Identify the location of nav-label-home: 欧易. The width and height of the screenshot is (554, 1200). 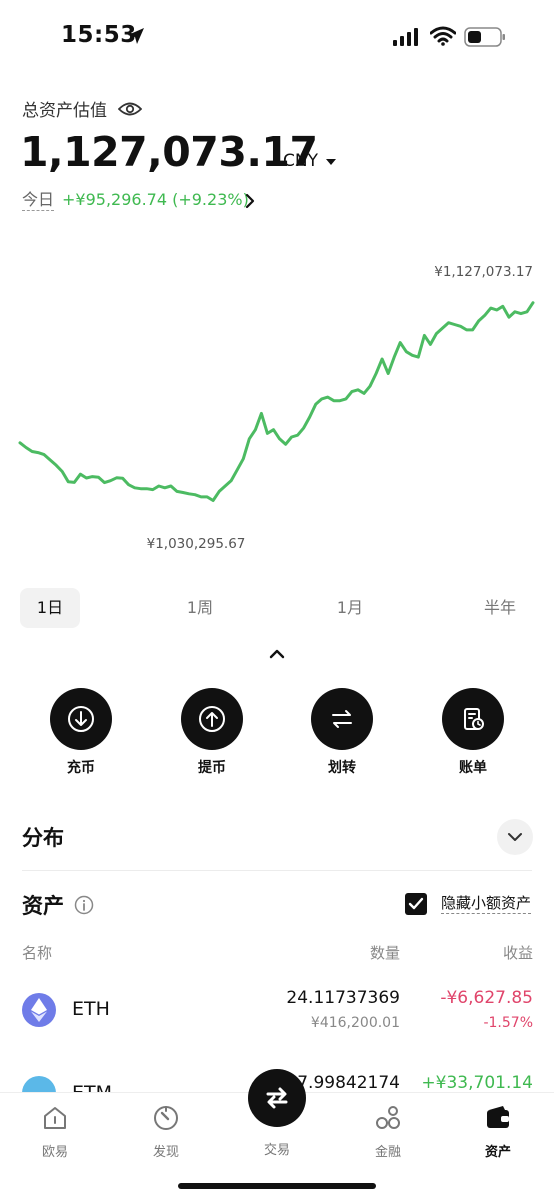
(54, 1152).